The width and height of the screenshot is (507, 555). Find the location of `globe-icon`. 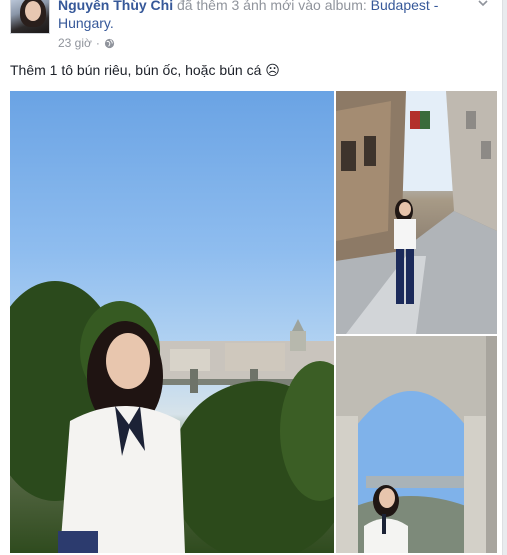

globe-icon is located at coordinates (109, 43).